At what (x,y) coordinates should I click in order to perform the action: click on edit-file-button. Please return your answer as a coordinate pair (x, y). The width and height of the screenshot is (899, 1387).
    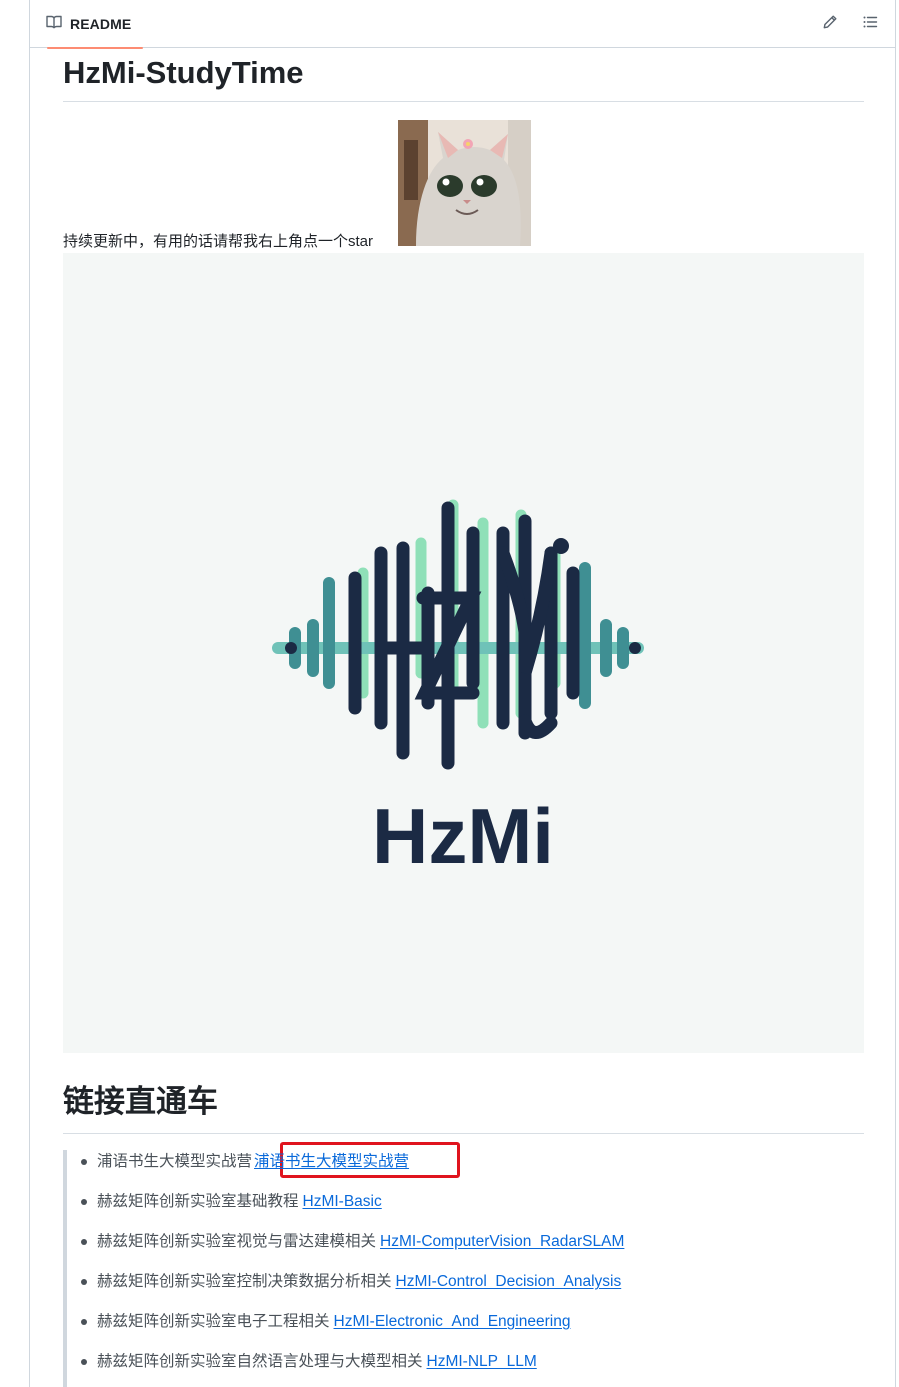
    Looking at the image, I should click on (830, 24).